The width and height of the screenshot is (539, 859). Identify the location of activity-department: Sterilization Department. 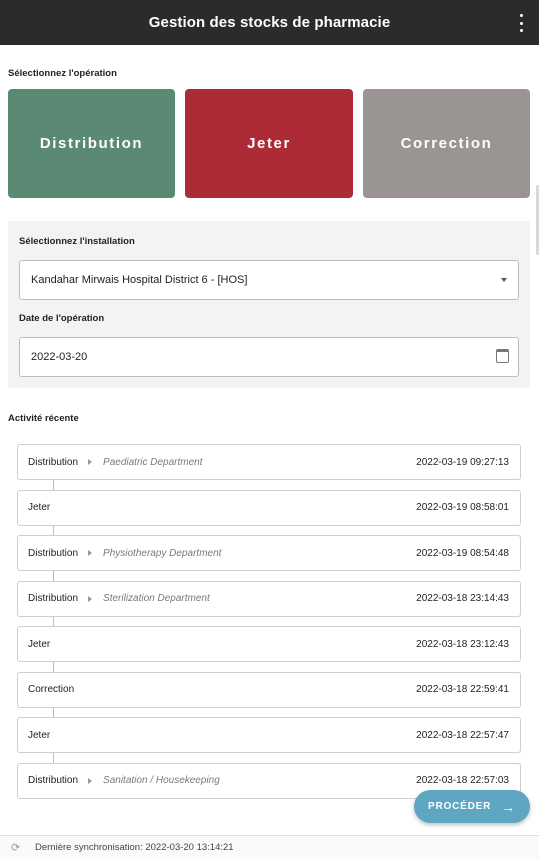
(156, 598).